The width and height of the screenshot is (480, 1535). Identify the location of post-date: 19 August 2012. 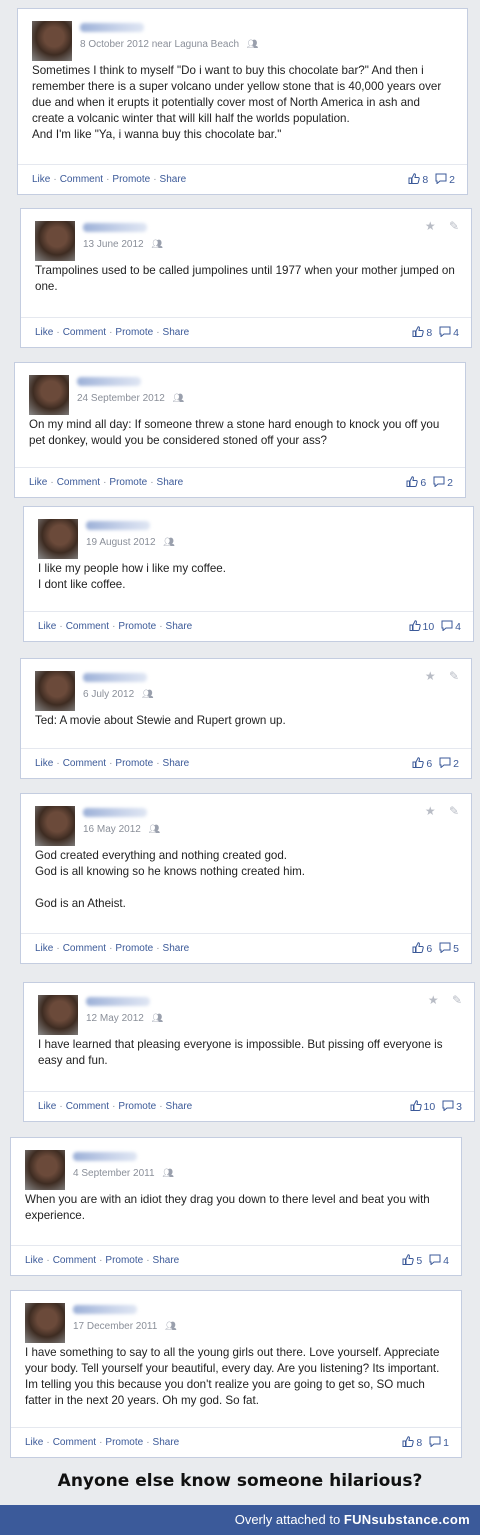
(121, 542).